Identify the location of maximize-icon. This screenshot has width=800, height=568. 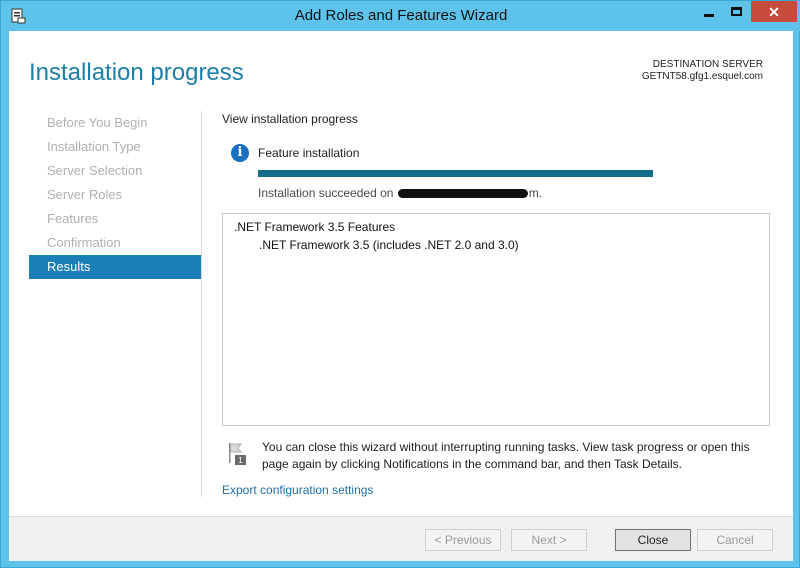
(736, 11).